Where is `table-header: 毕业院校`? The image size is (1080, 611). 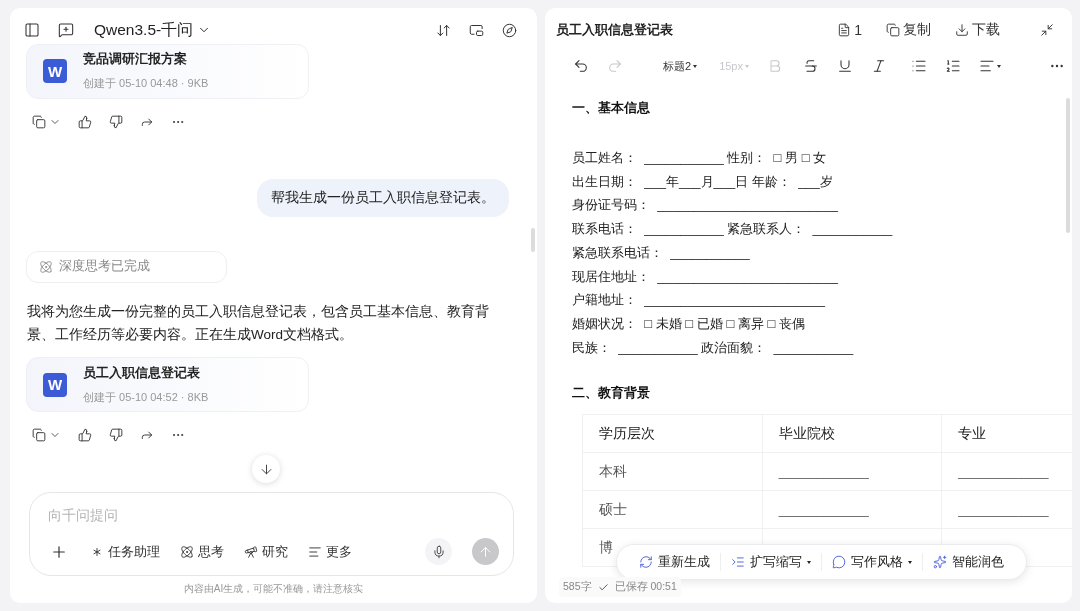 table-header: 毕业院校 is located at coordinates (852, 433).